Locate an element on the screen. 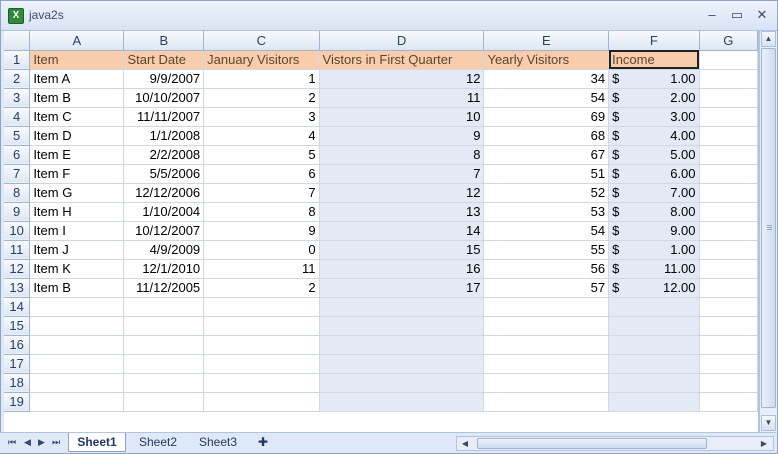  cell: 1 is located at coordinates (261, 79).